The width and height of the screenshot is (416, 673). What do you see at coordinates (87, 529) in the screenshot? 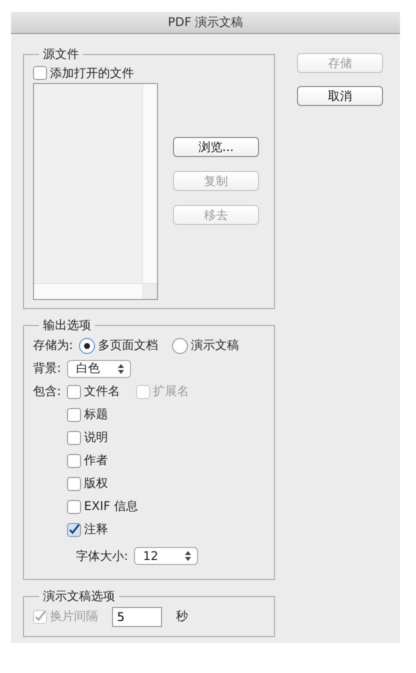
I see `checkbox: 注释` at bounding box center [87, 529].